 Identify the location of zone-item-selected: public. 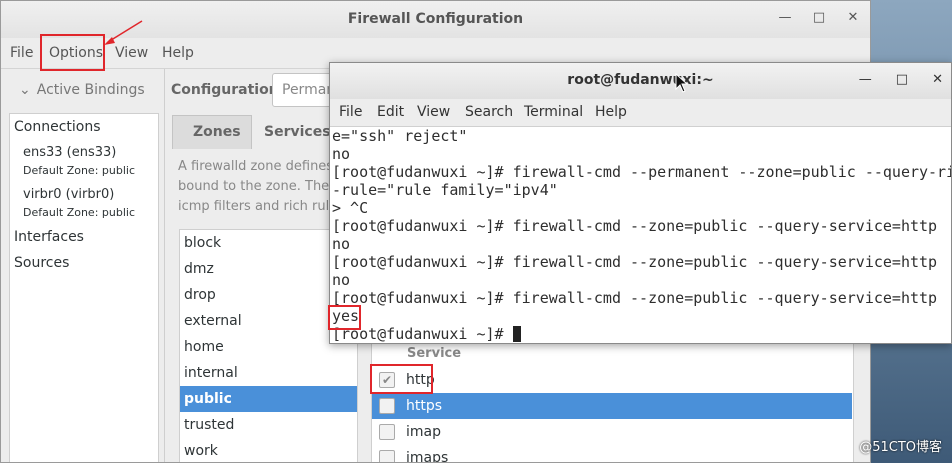
(268, 399).